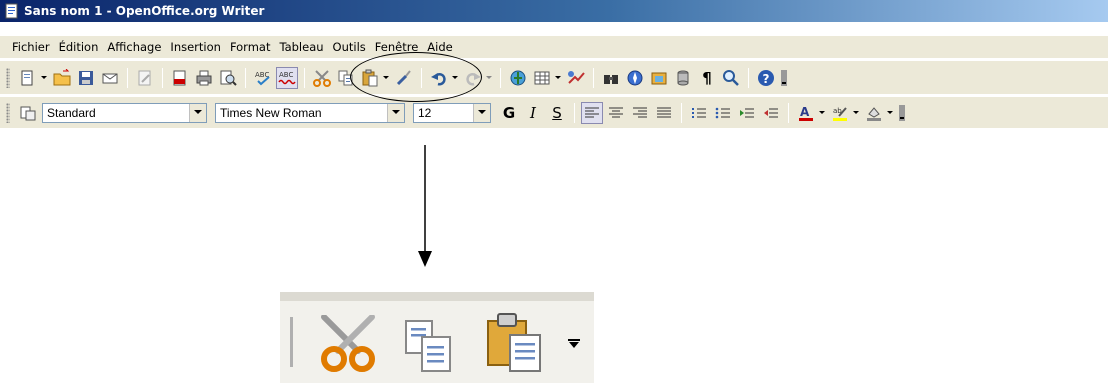 The height and width of the screenshot is (383, 1108). I want to click on find-replace-icon, so click(611, 79).